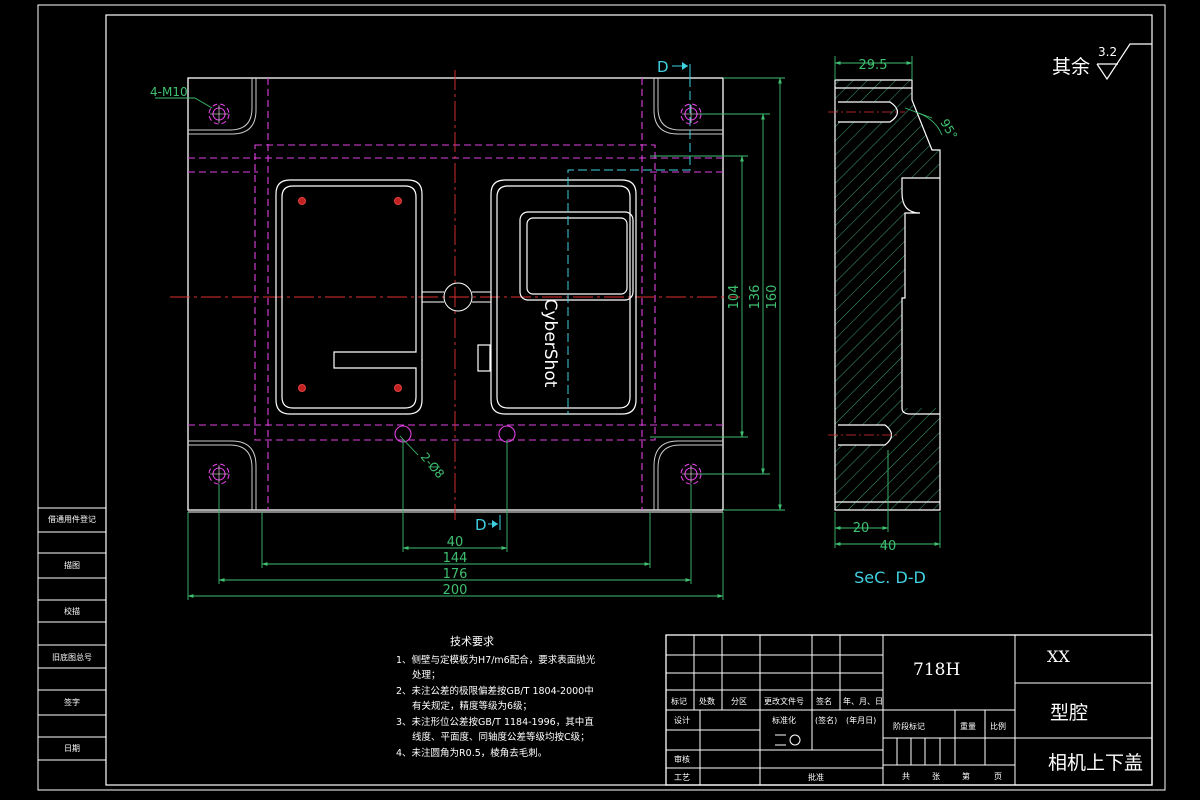 The width and height of the screenshot is (1200, 800). I want to click on section-view: 29.5 95° 20 40 SeC. D-D, so click(894, 321).